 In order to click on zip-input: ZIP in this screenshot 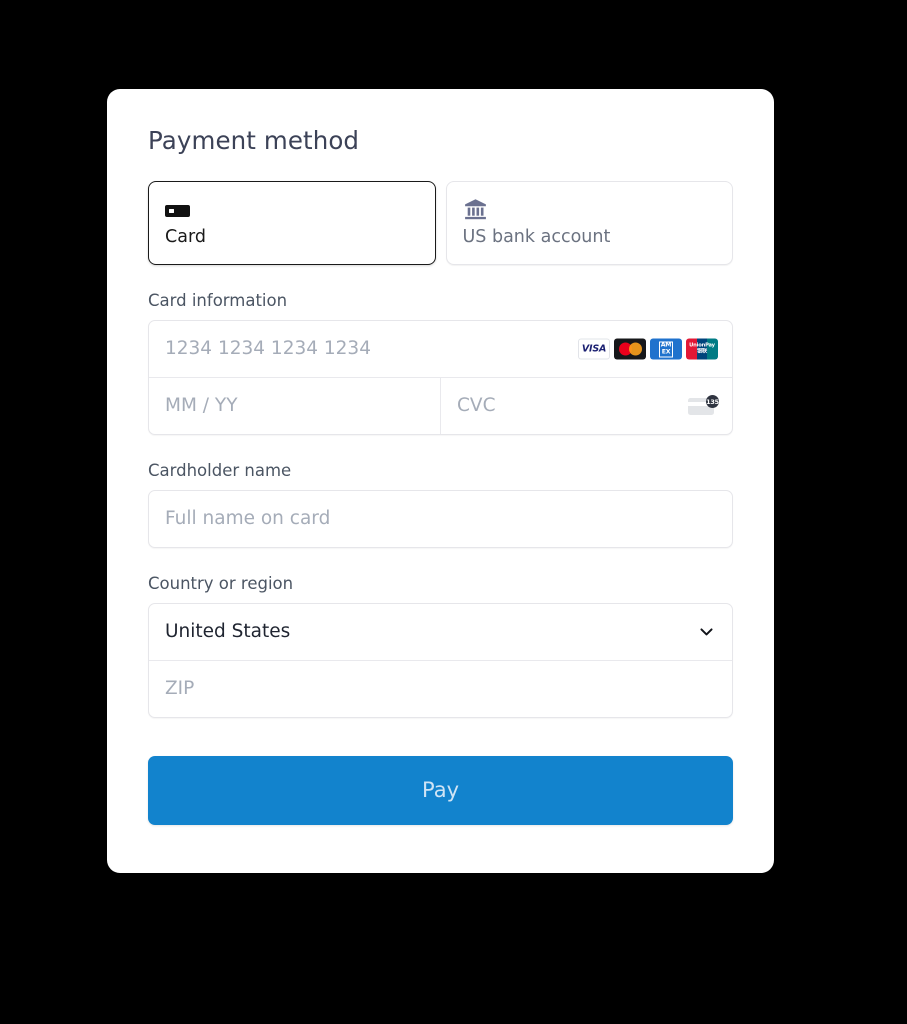, I will do `click(440, 689)`.